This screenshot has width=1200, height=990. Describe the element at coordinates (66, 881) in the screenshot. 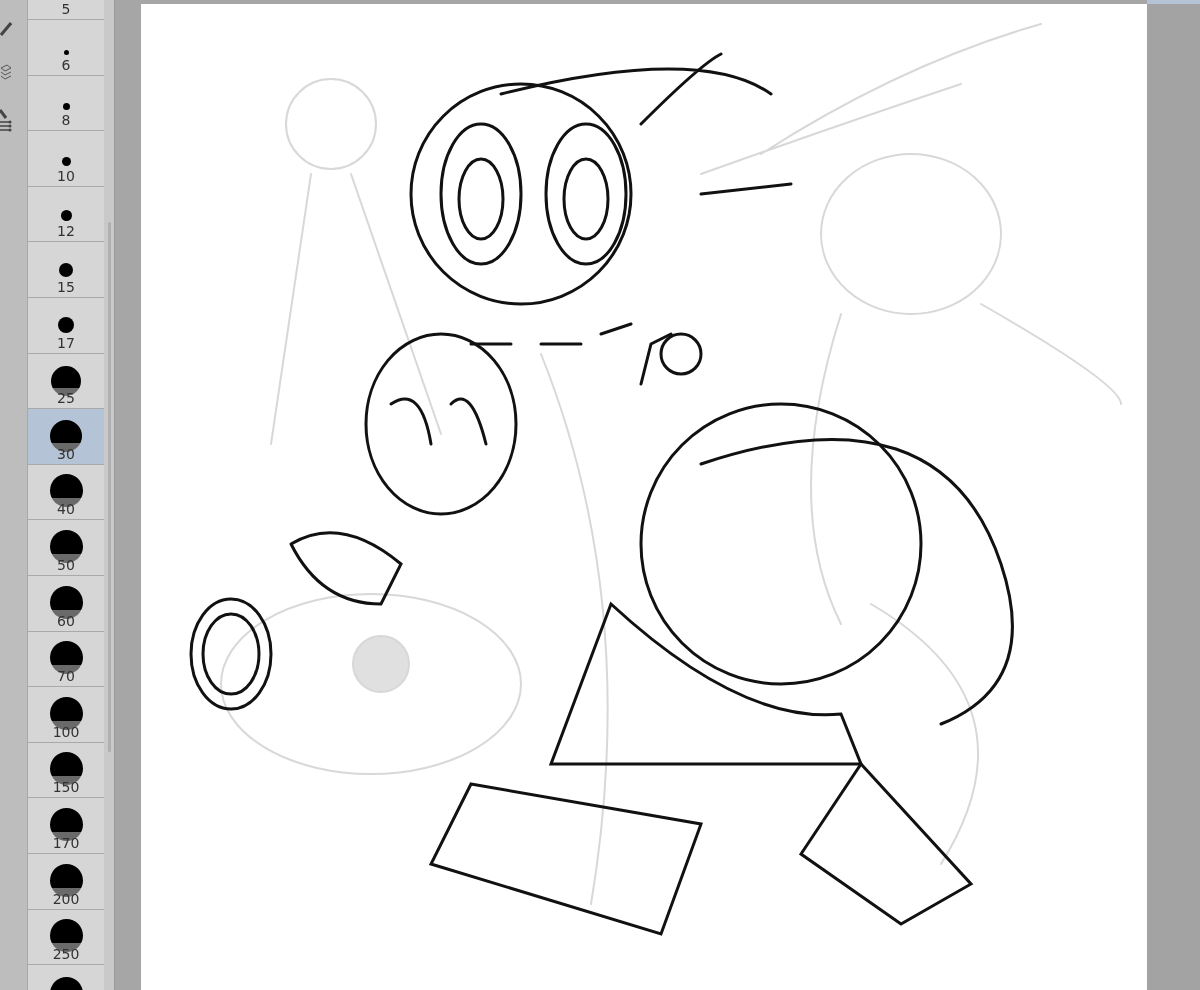

I see `brush-size-item: 200` at that location.